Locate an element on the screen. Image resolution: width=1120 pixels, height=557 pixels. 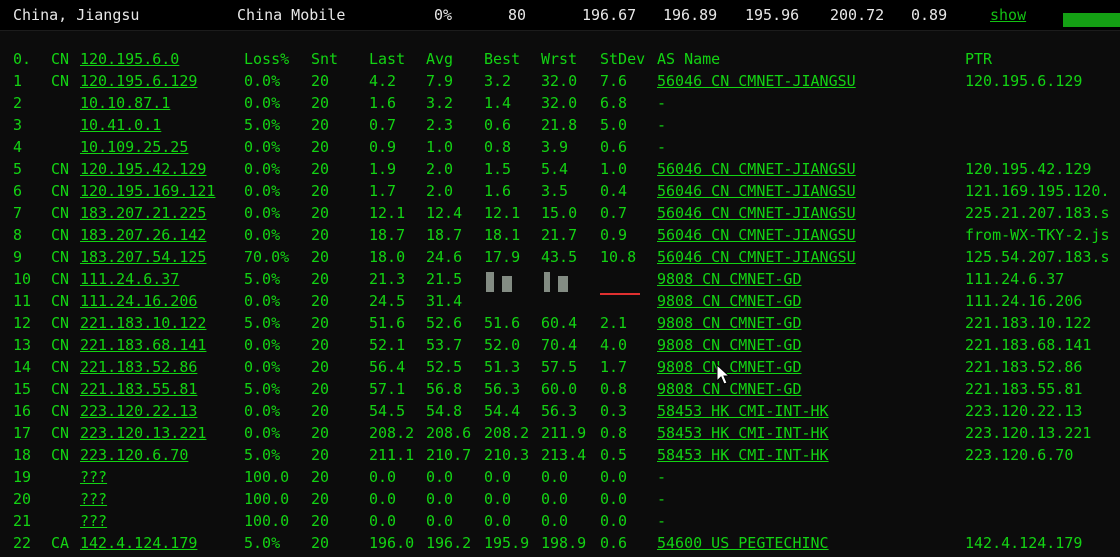
header-as-name: AS Name is located at coordinates (689, 59).